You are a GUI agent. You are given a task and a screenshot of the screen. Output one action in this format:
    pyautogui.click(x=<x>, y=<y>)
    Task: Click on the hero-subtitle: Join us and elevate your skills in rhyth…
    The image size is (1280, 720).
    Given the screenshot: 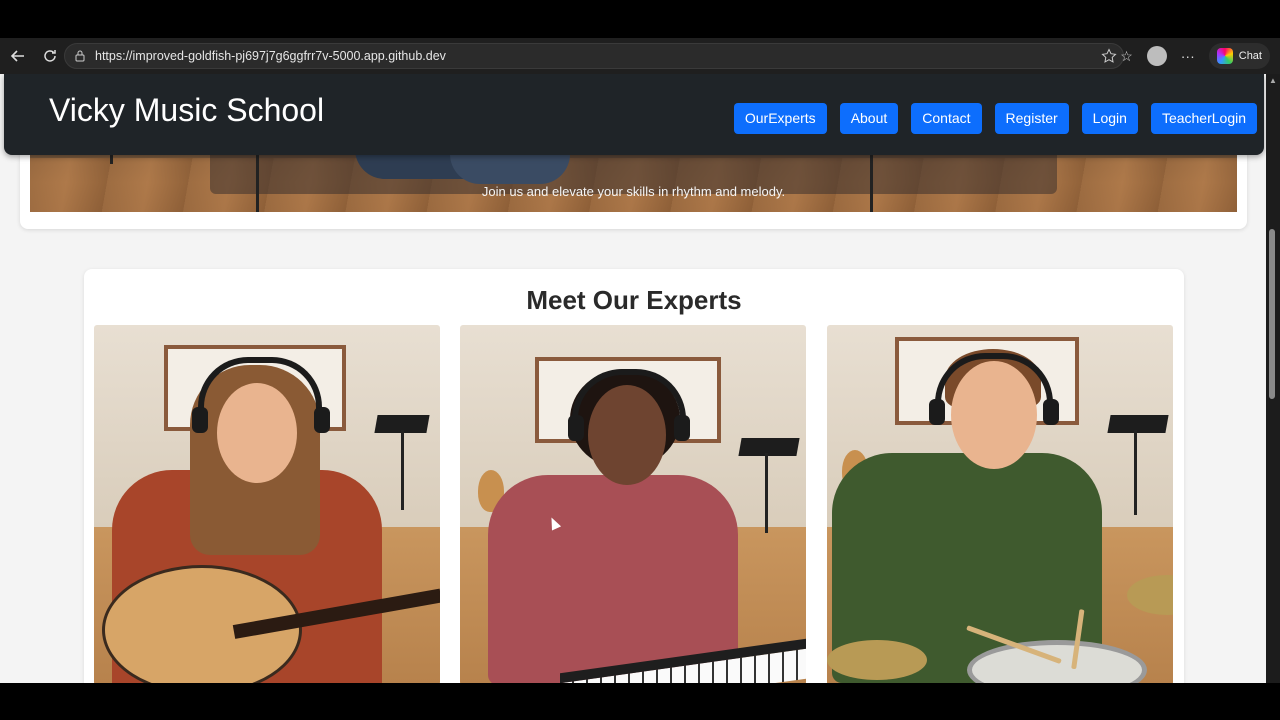 What is the action you would take?
    pyautogui.click(x=633, y=191)
    